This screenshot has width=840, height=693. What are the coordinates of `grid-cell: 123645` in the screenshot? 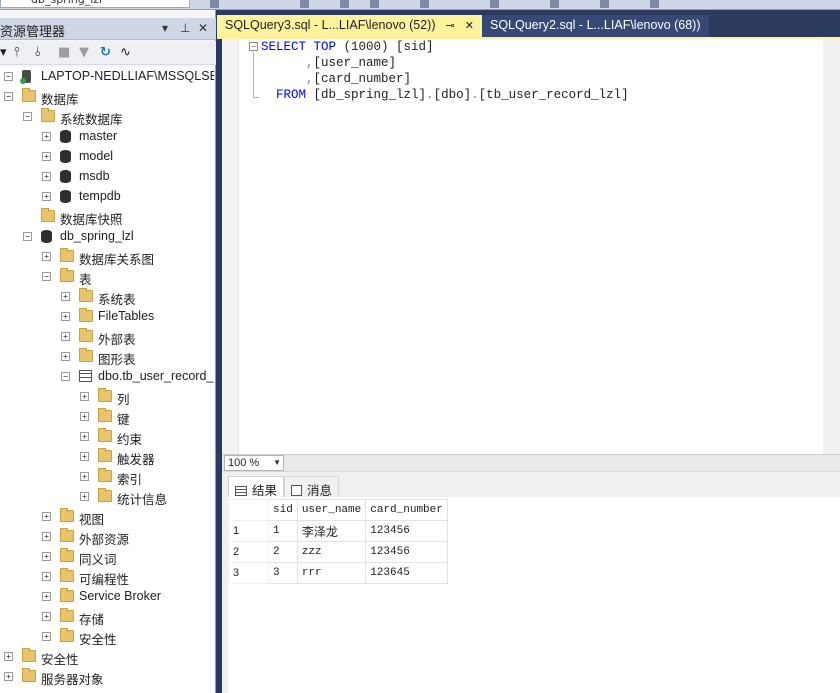 It's located at (406, 573).